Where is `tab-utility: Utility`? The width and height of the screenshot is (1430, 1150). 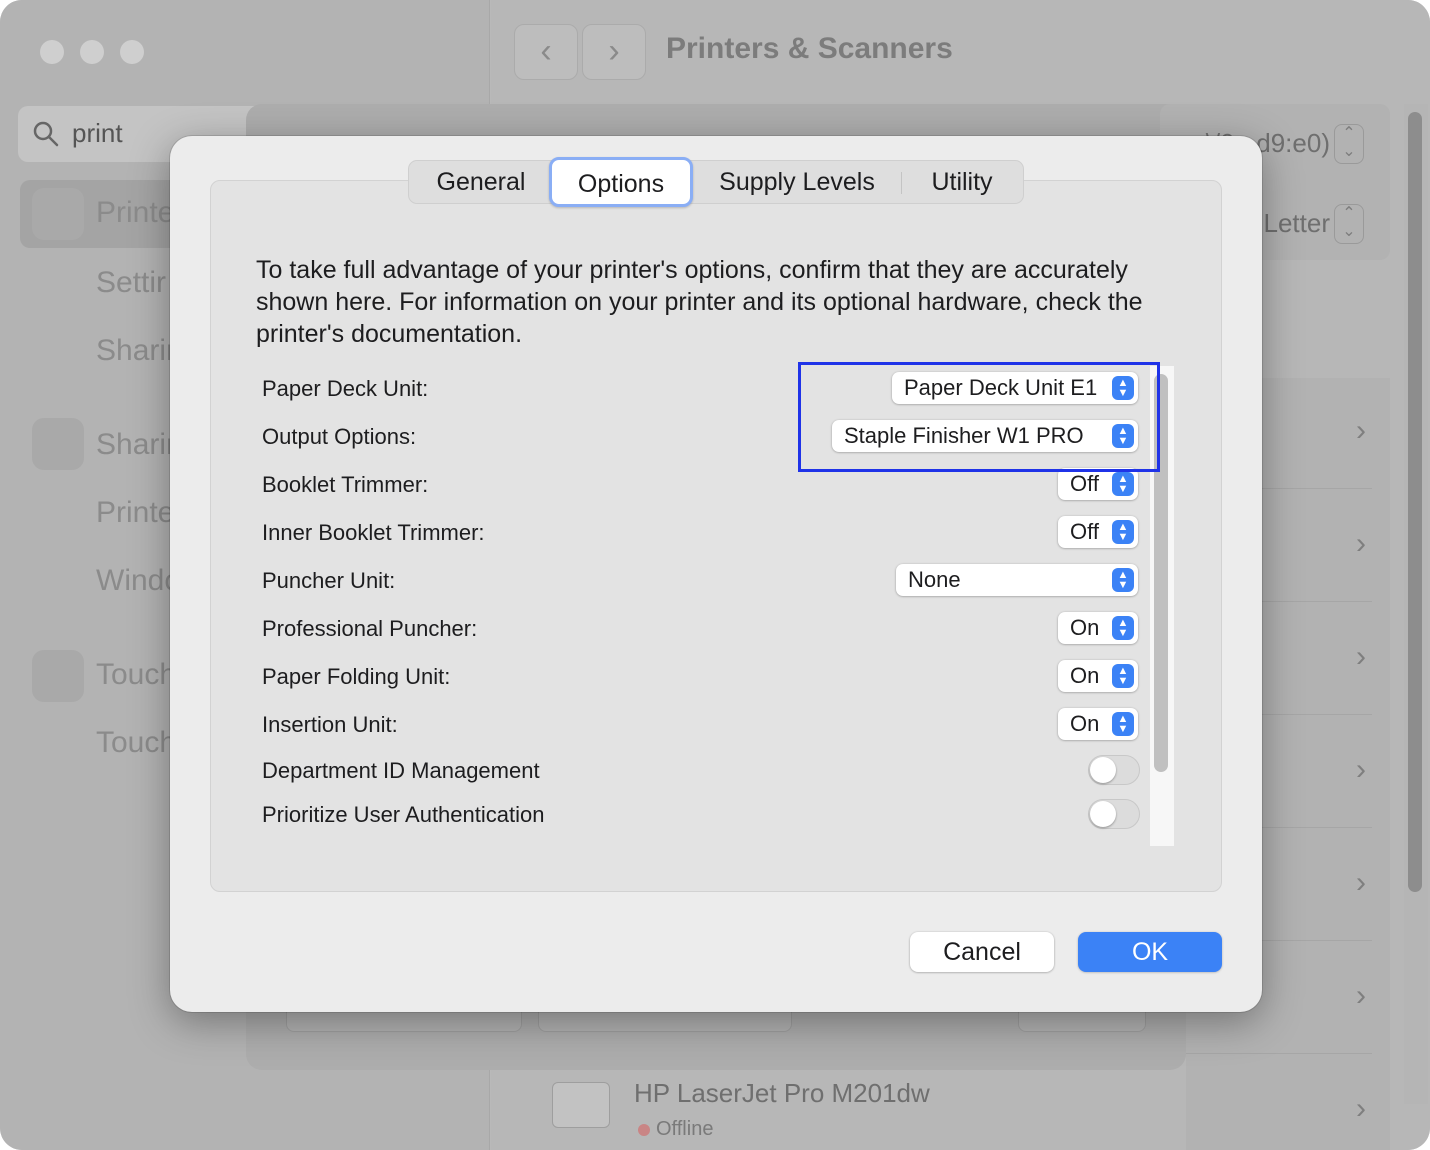
tab-utility: Utility is located at coordinates (962, 182).